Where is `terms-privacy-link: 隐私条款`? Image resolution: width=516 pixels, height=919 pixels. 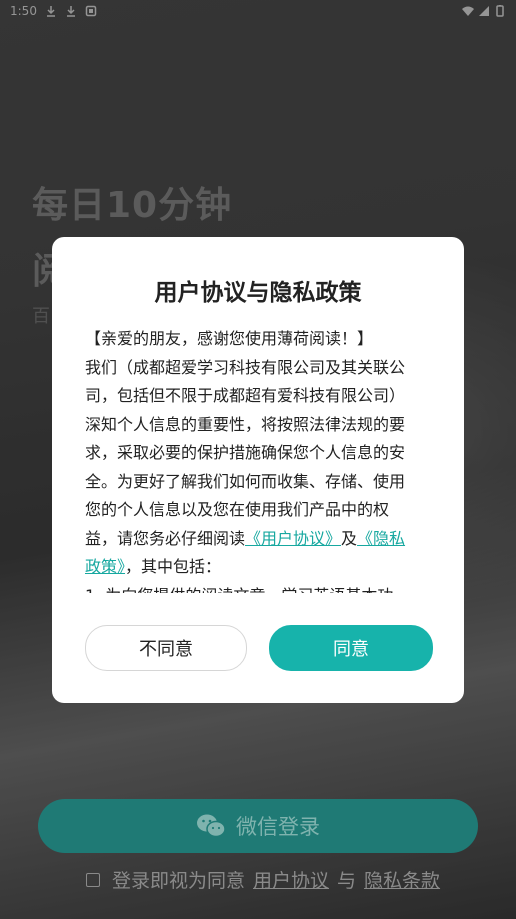
terms-privacy-link: 隐私条款 is located at coordinates (402, 879).